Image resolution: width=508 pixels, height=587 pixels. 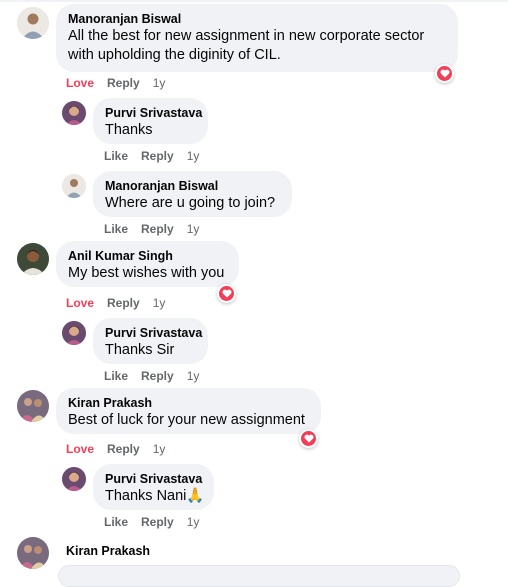 I want to click on comment-text: My best wishes with you, so click(x=146, y=273).